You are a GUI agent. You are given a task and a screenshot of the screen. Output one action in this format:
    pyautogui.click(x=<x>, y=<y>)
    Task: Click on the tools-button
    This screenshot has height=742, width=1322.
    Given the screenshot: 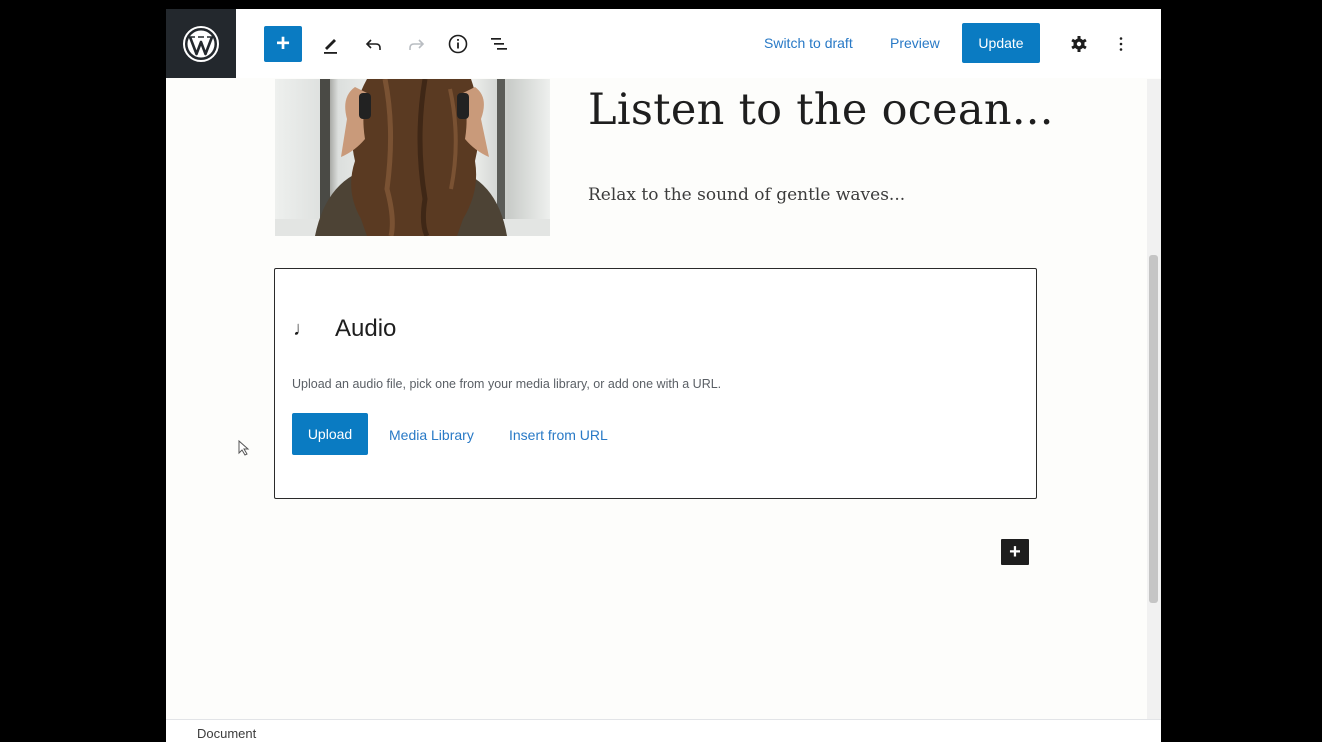 What is the action you would take?
    pyautogui.click(x=331, y=44)
    